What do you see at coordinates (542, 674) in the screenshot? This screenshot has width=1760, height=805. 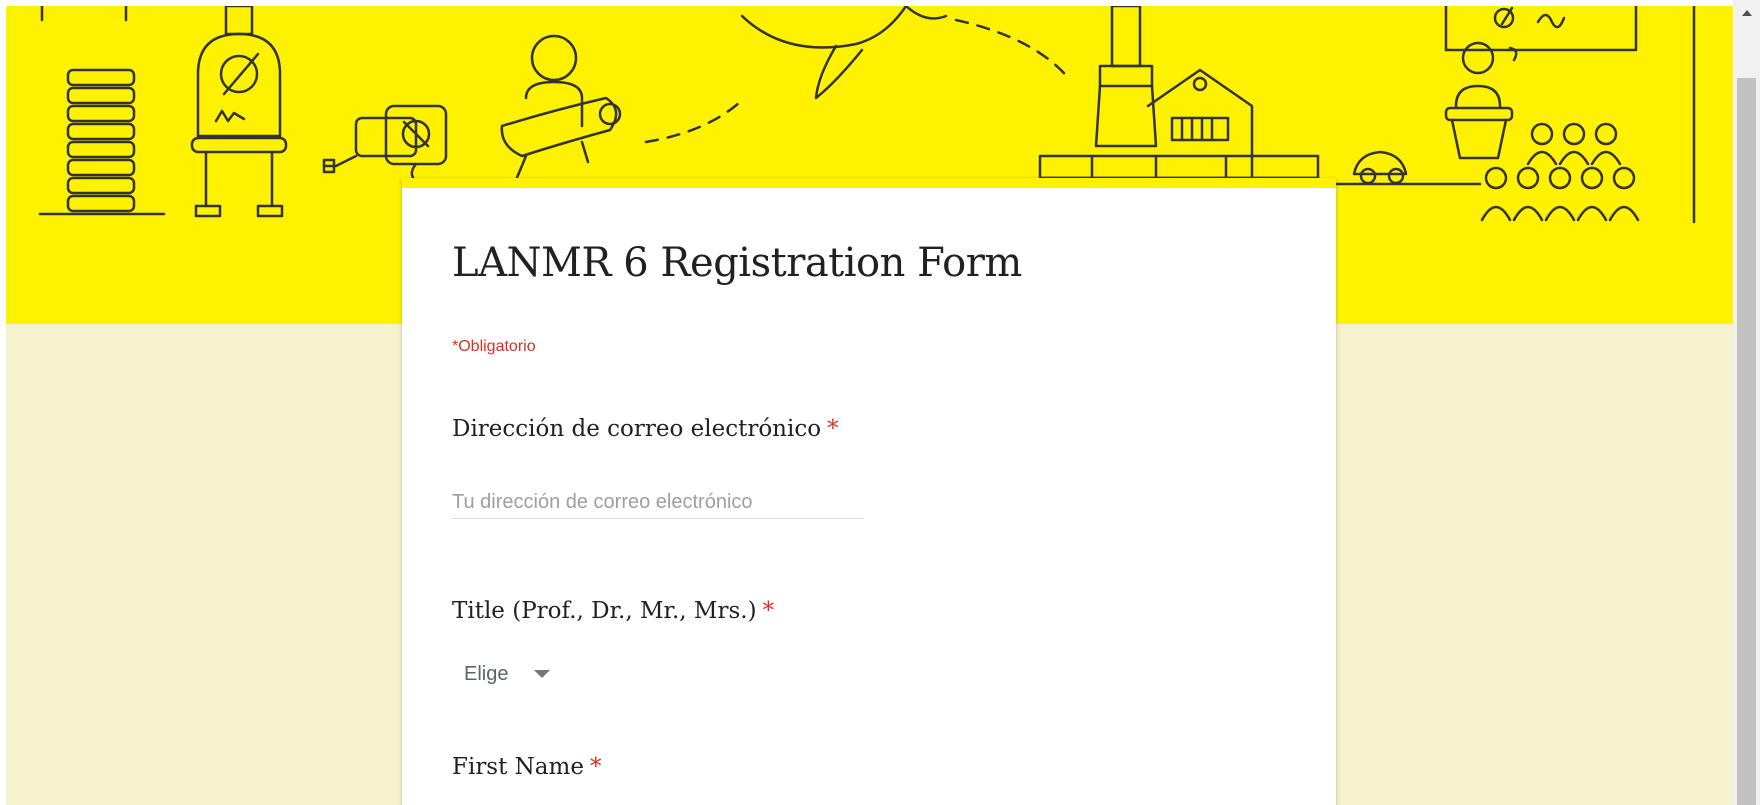 I see `chevron-down-icon` at bounding box center [542, 674].